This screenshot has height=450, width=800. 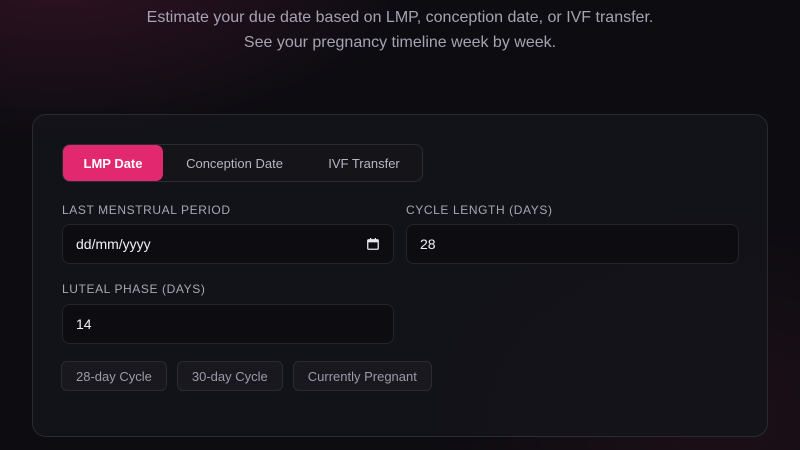 What do you see at coordinates (84, 324) in the screenshot?
I see `luteal-phase-value: 14` at bounding box center [84, 324].